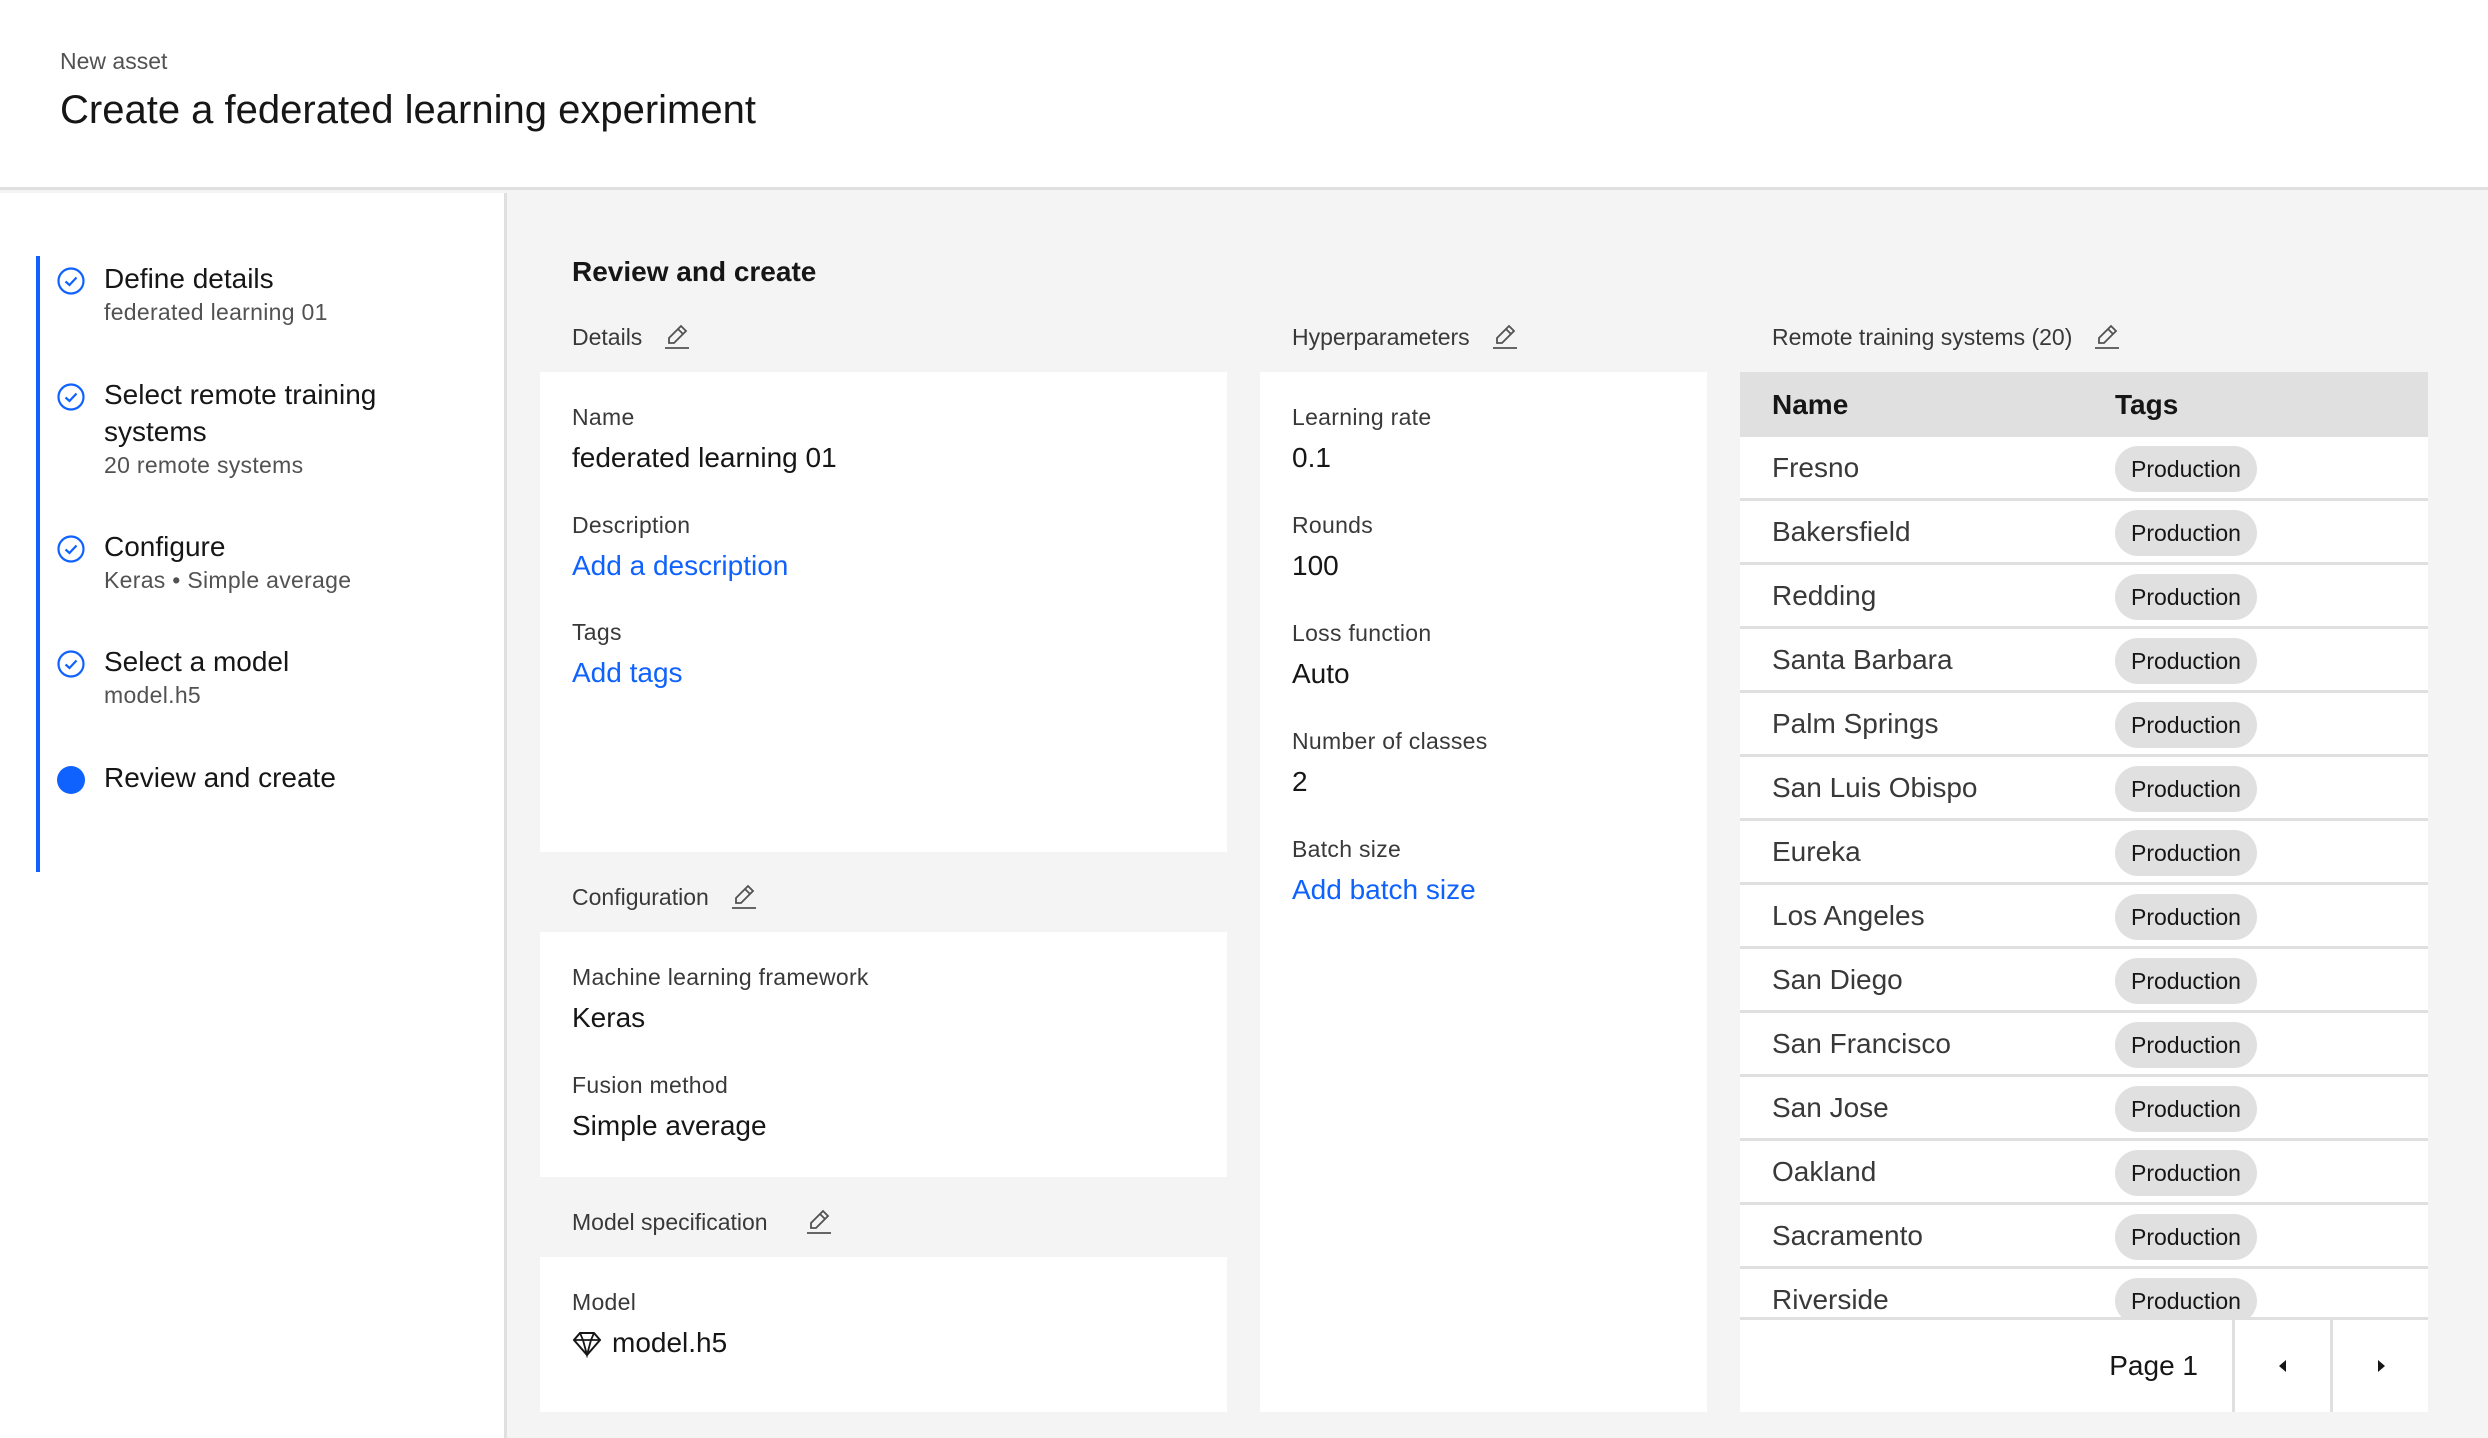 This screenshot has height=1438, width=2488. I want to click on previous-page-button, so click(2281, 1366).